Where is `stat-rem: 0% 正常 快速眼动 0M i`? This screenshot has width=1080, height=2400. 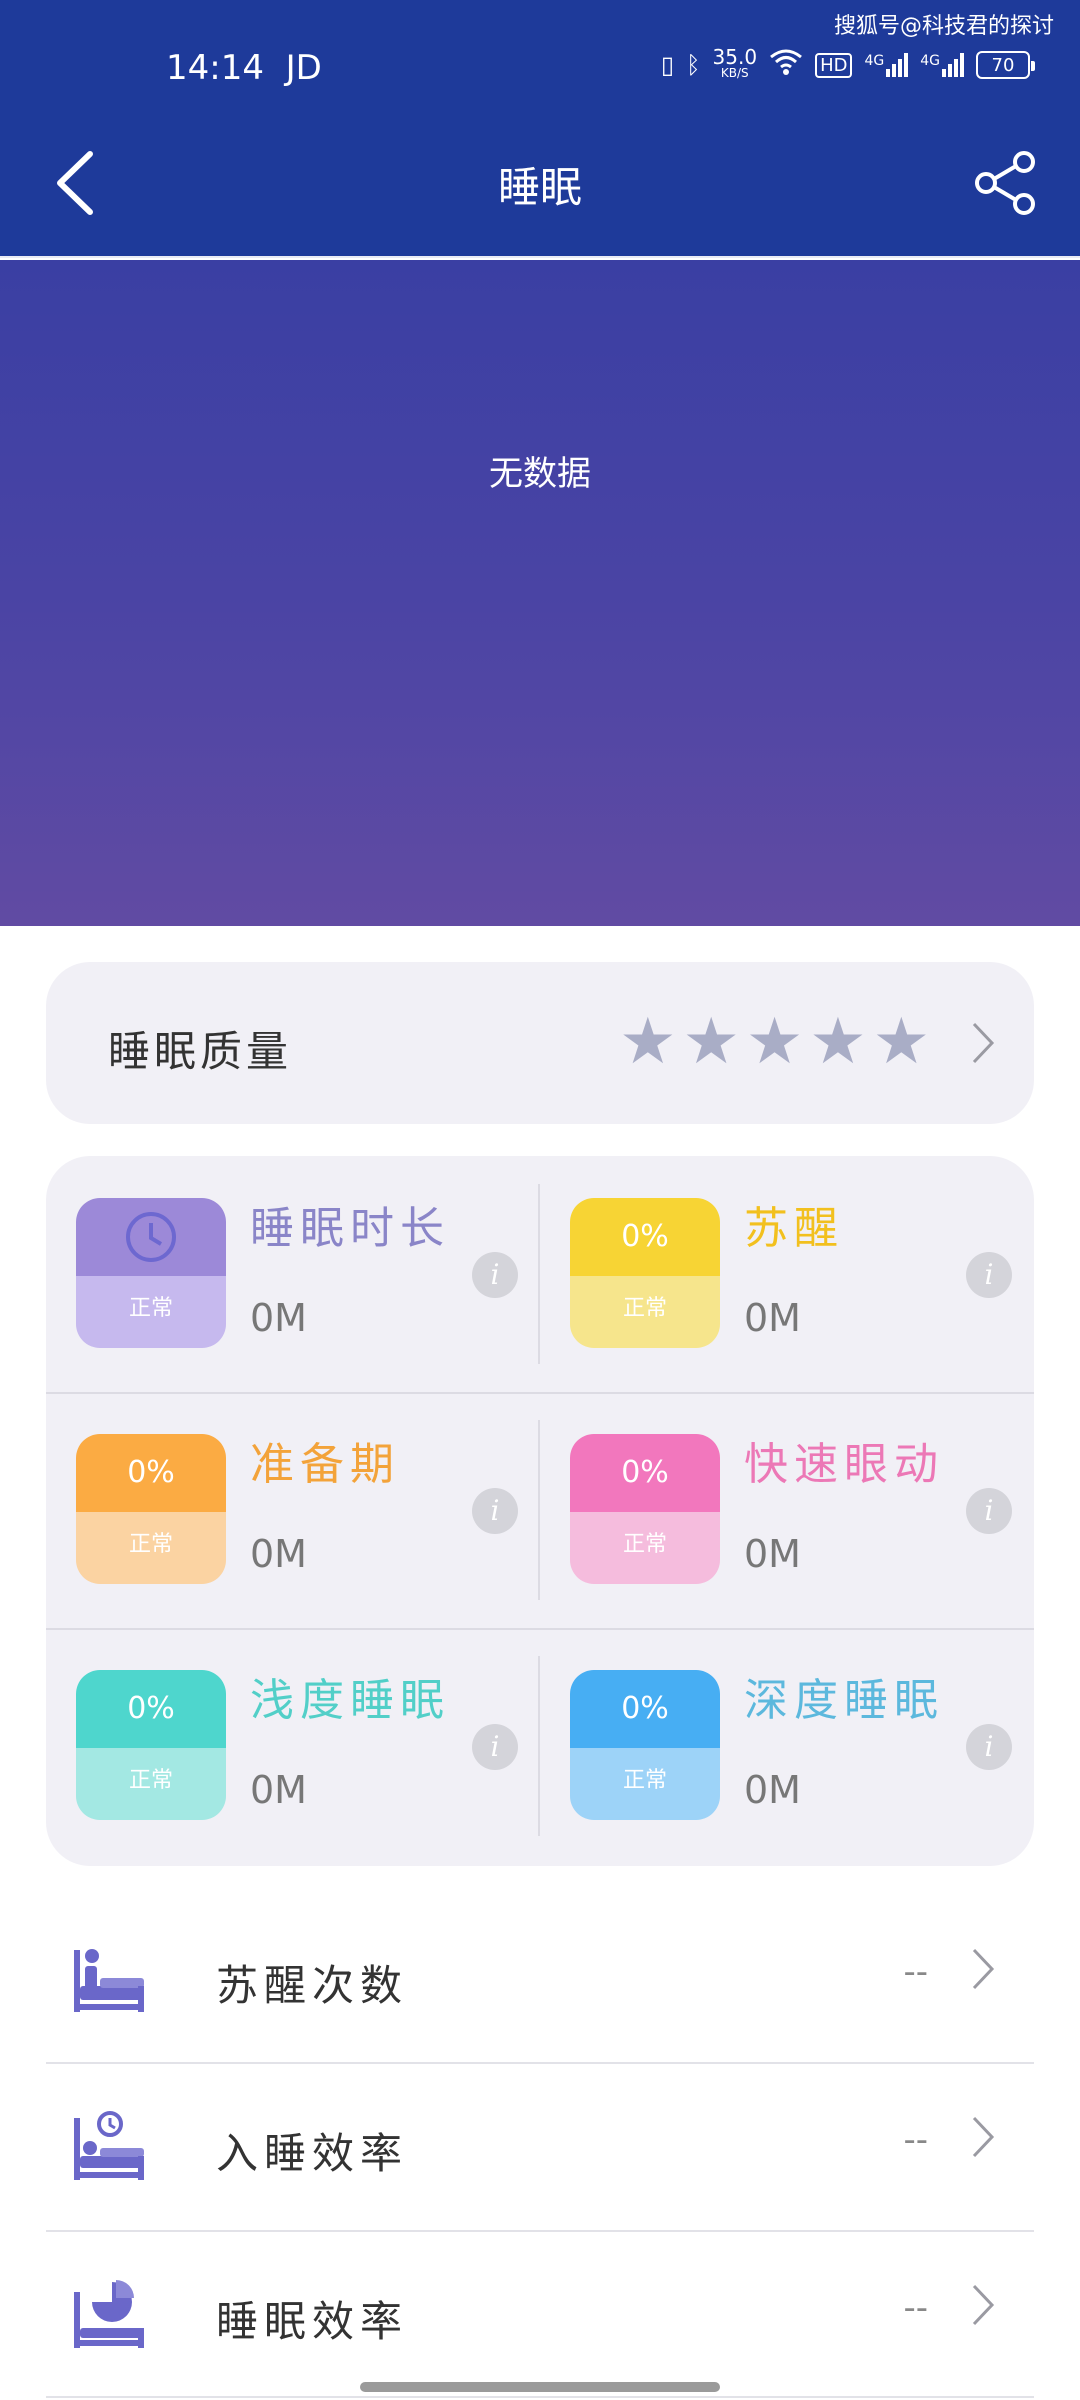 stat-rem: 0% 正常 快速眼动 0M i is located at coordinates (787, 1510).